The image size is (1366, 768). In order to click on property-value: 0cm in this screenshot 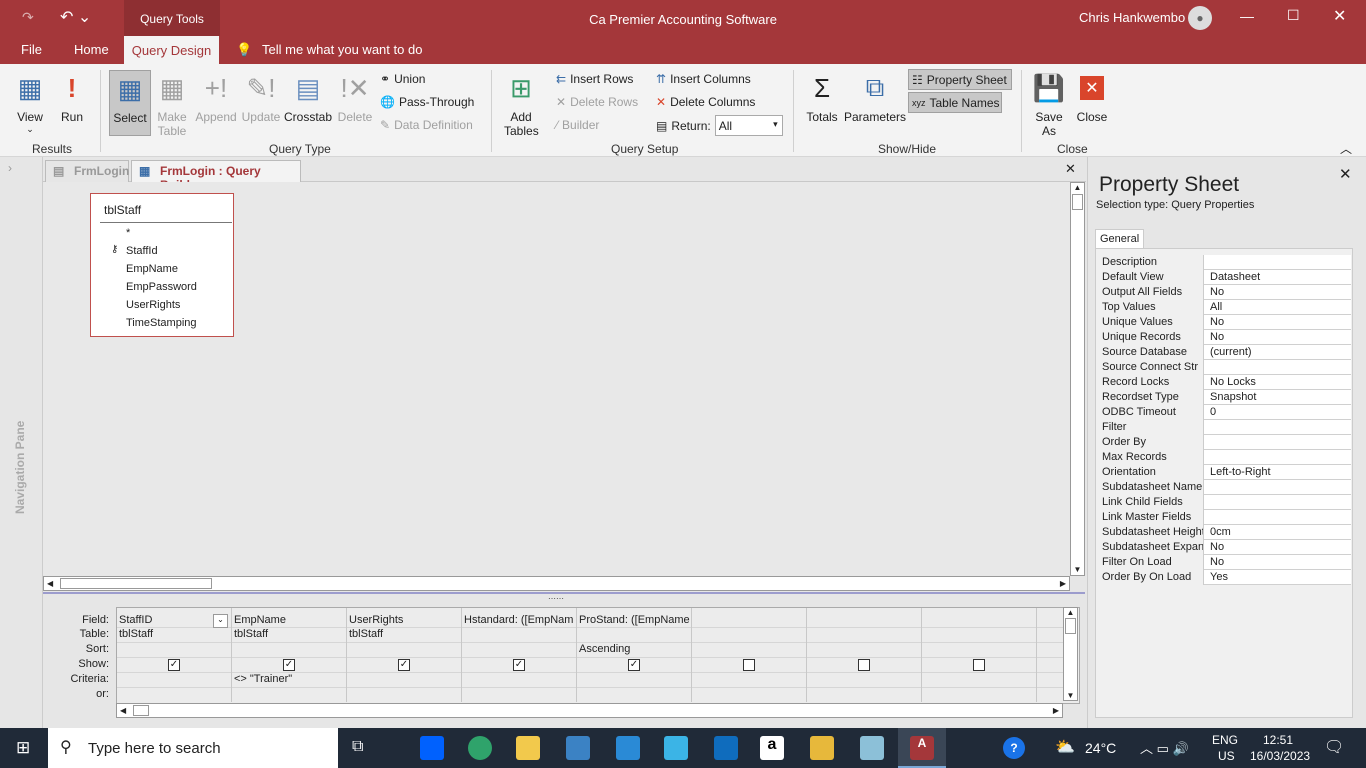, I will do `click(1220, 532)`.